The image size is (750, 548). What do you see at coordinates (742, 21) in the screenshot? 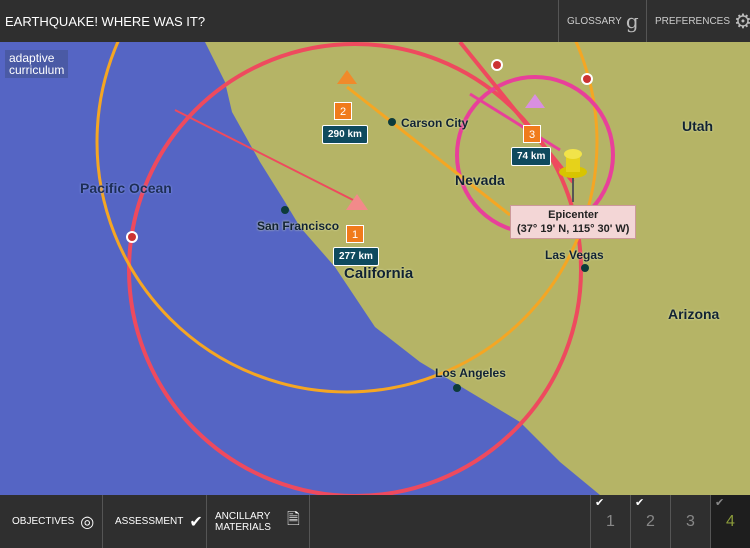
I see `gear-icon: ⚙` at bounding box center [742, 21].